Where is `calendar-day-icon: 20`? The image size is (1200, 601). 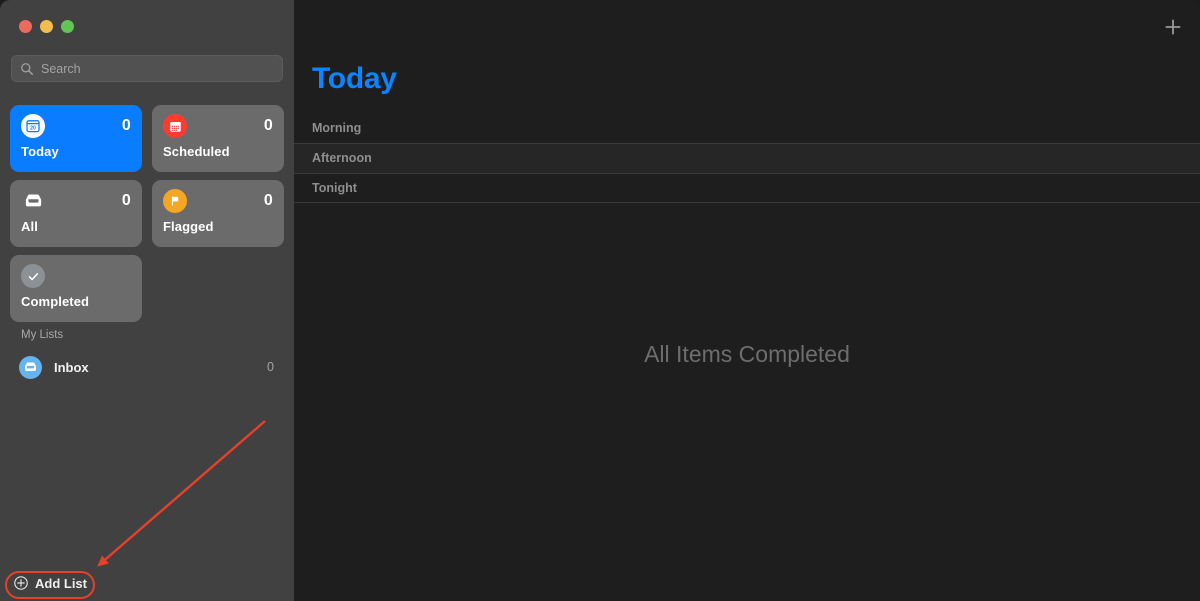 calendar-day-icon: 20 is located at coordinates (33, 126).